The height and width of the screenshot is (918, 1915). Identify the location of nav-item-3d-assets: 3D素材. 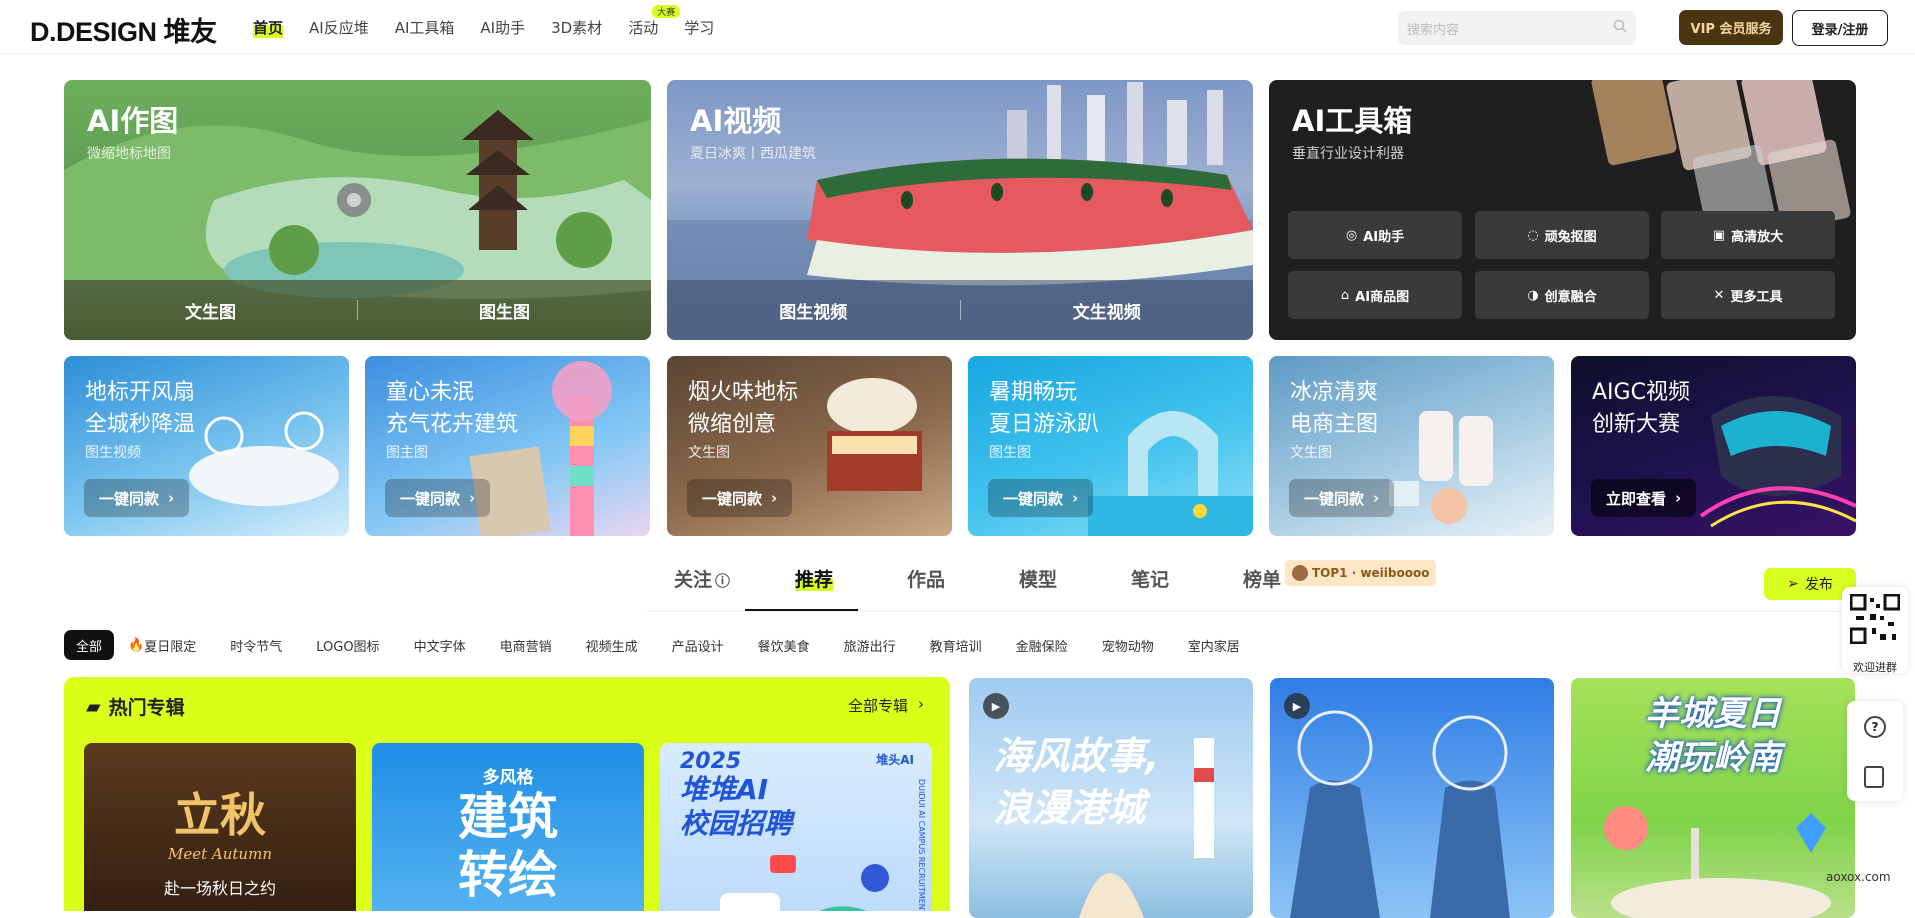
(576, 27).